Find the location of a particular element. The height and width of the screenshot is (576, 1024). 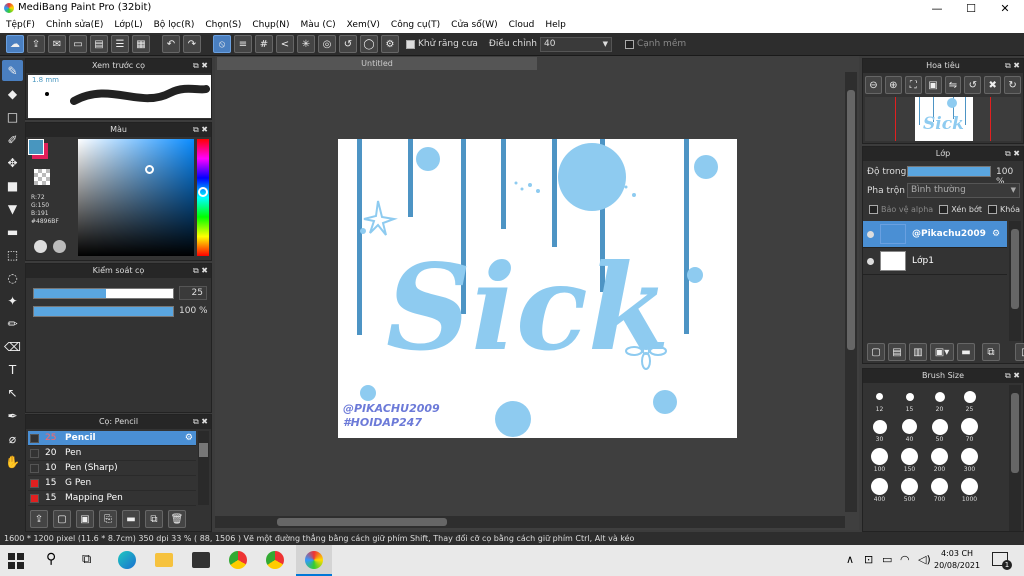

layer-item-lop1: Lớp1 is located at coordinates (935, 261).